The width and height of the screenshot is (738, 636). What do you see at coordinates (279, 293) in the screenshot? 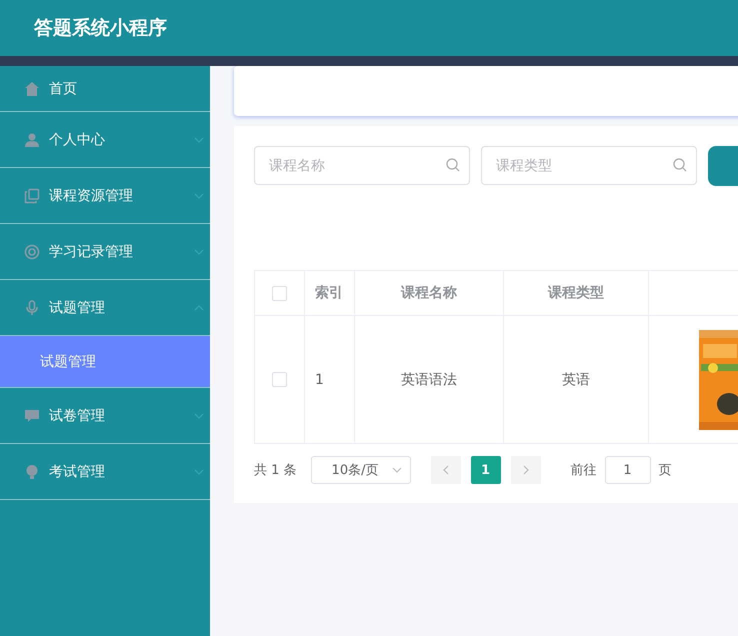
I see `select-all-checkbox` at bounding box center [279, 293].